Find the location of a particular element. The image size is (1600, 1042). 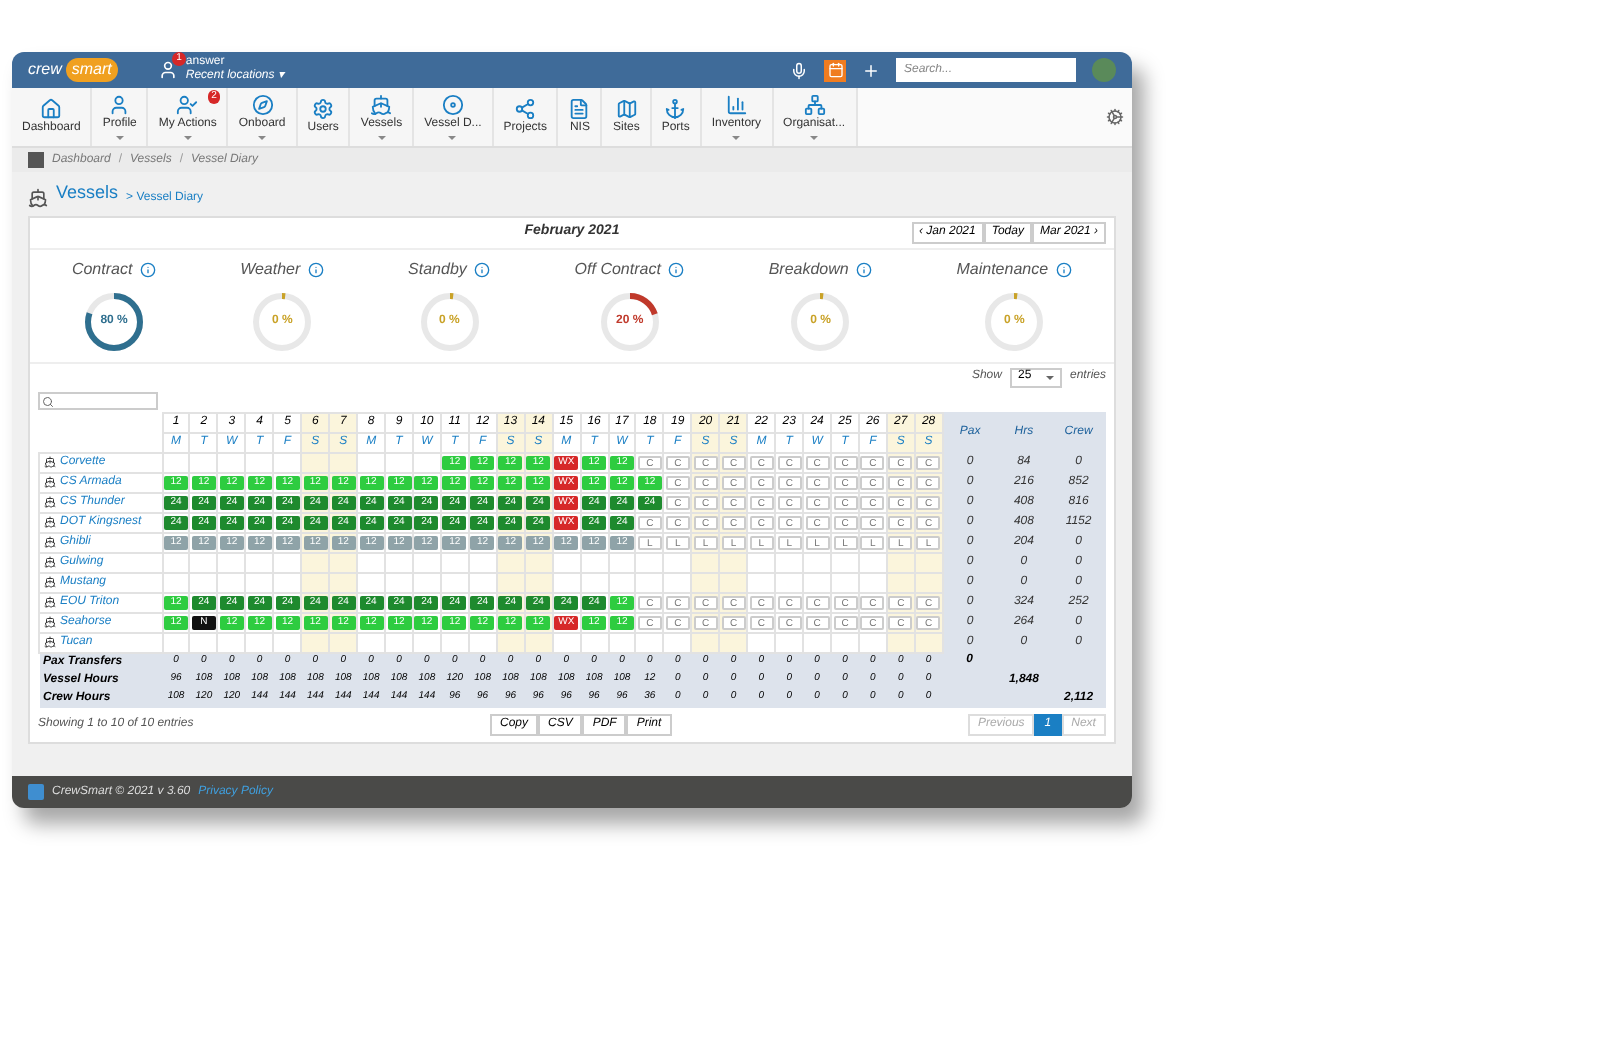

table-search-field is located at coordinates (98, 401).